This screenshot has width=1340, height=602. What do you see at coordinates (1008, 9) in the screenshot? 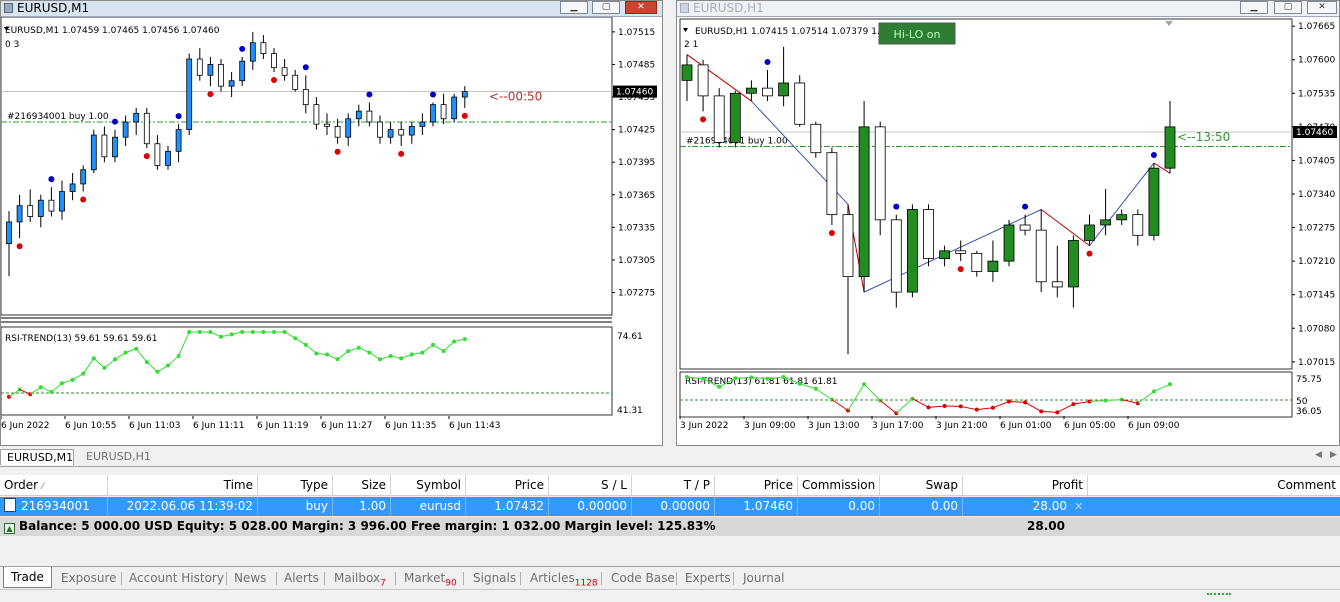
I see `window-titlebar: EURUSD,H1 ▁ ▢ ✕` at bounding box center [1008, 9].